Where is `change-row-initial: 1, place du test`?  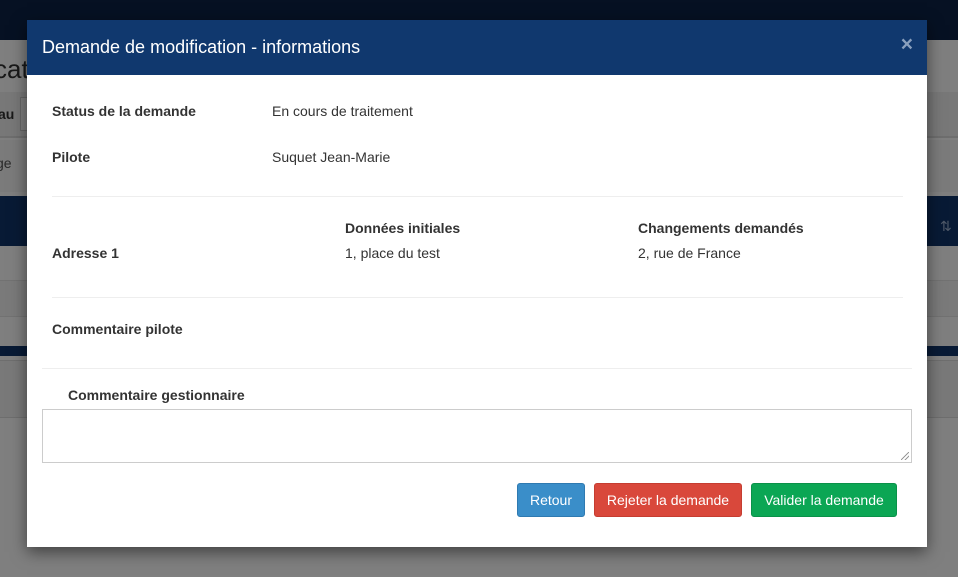
change-row-initial: 1, place du test is located at coordinates (392, 253).